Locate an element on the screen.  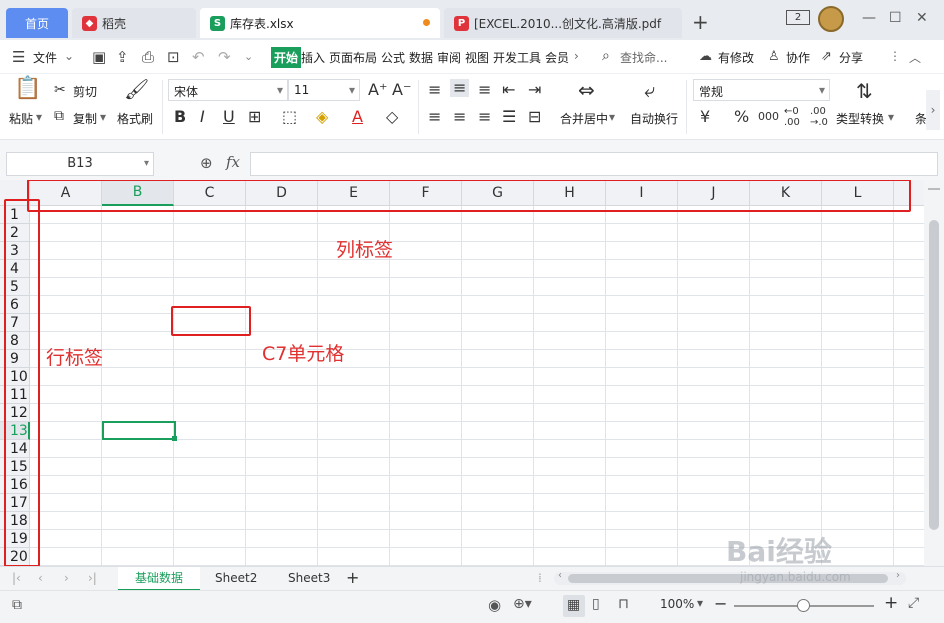
tab-pdf: P [EXCEL.2010...创文化.高清版.pdf is located at coordinates (563, 23).